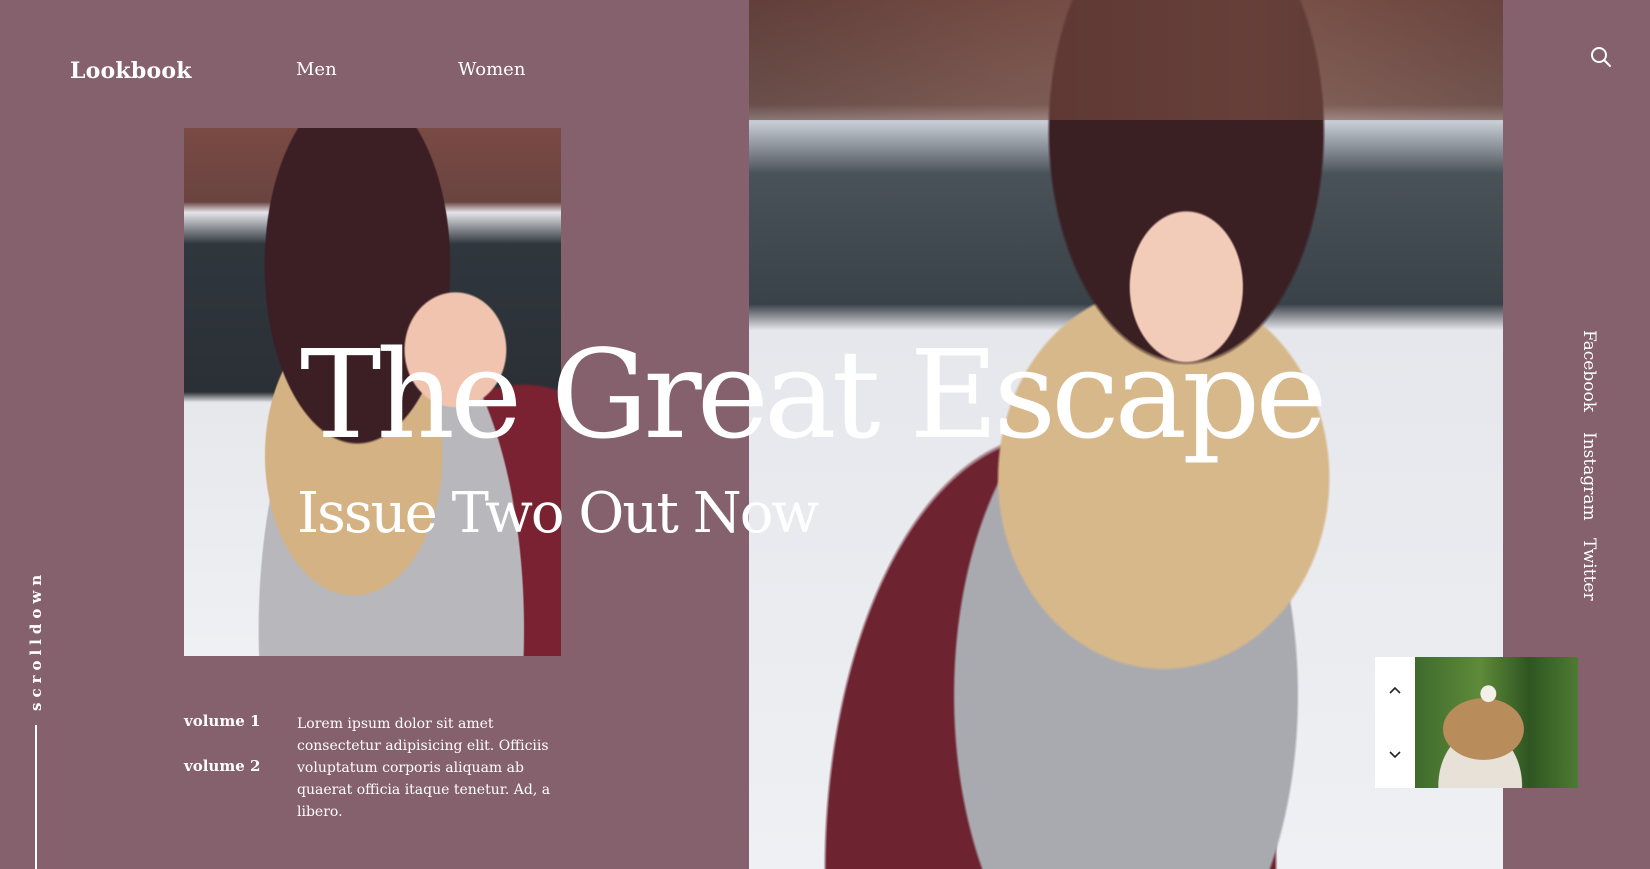 The image size is (1650, 869). Describe the element at coordinates (1395, 755) in the screenshot. I see `chevron-down-icon` at that location.